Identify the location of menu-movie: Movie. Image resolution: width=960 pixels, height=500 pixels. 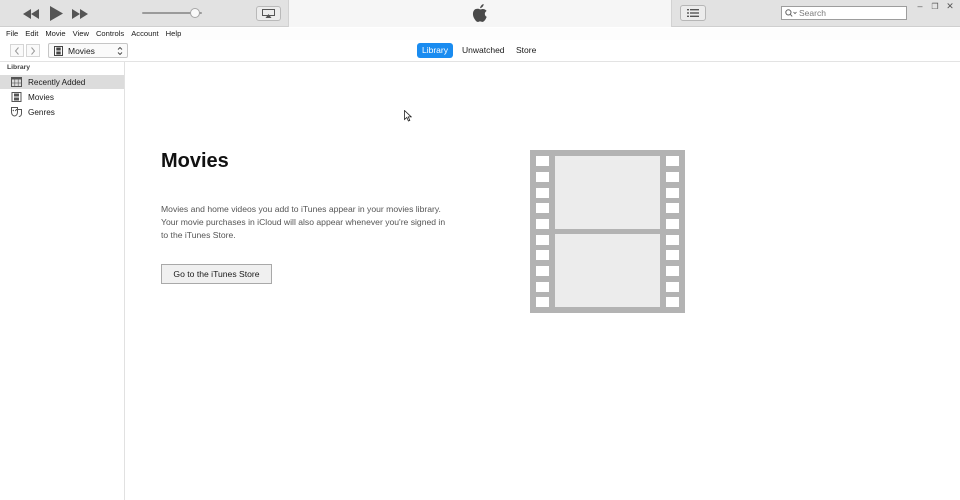
(55, 34).